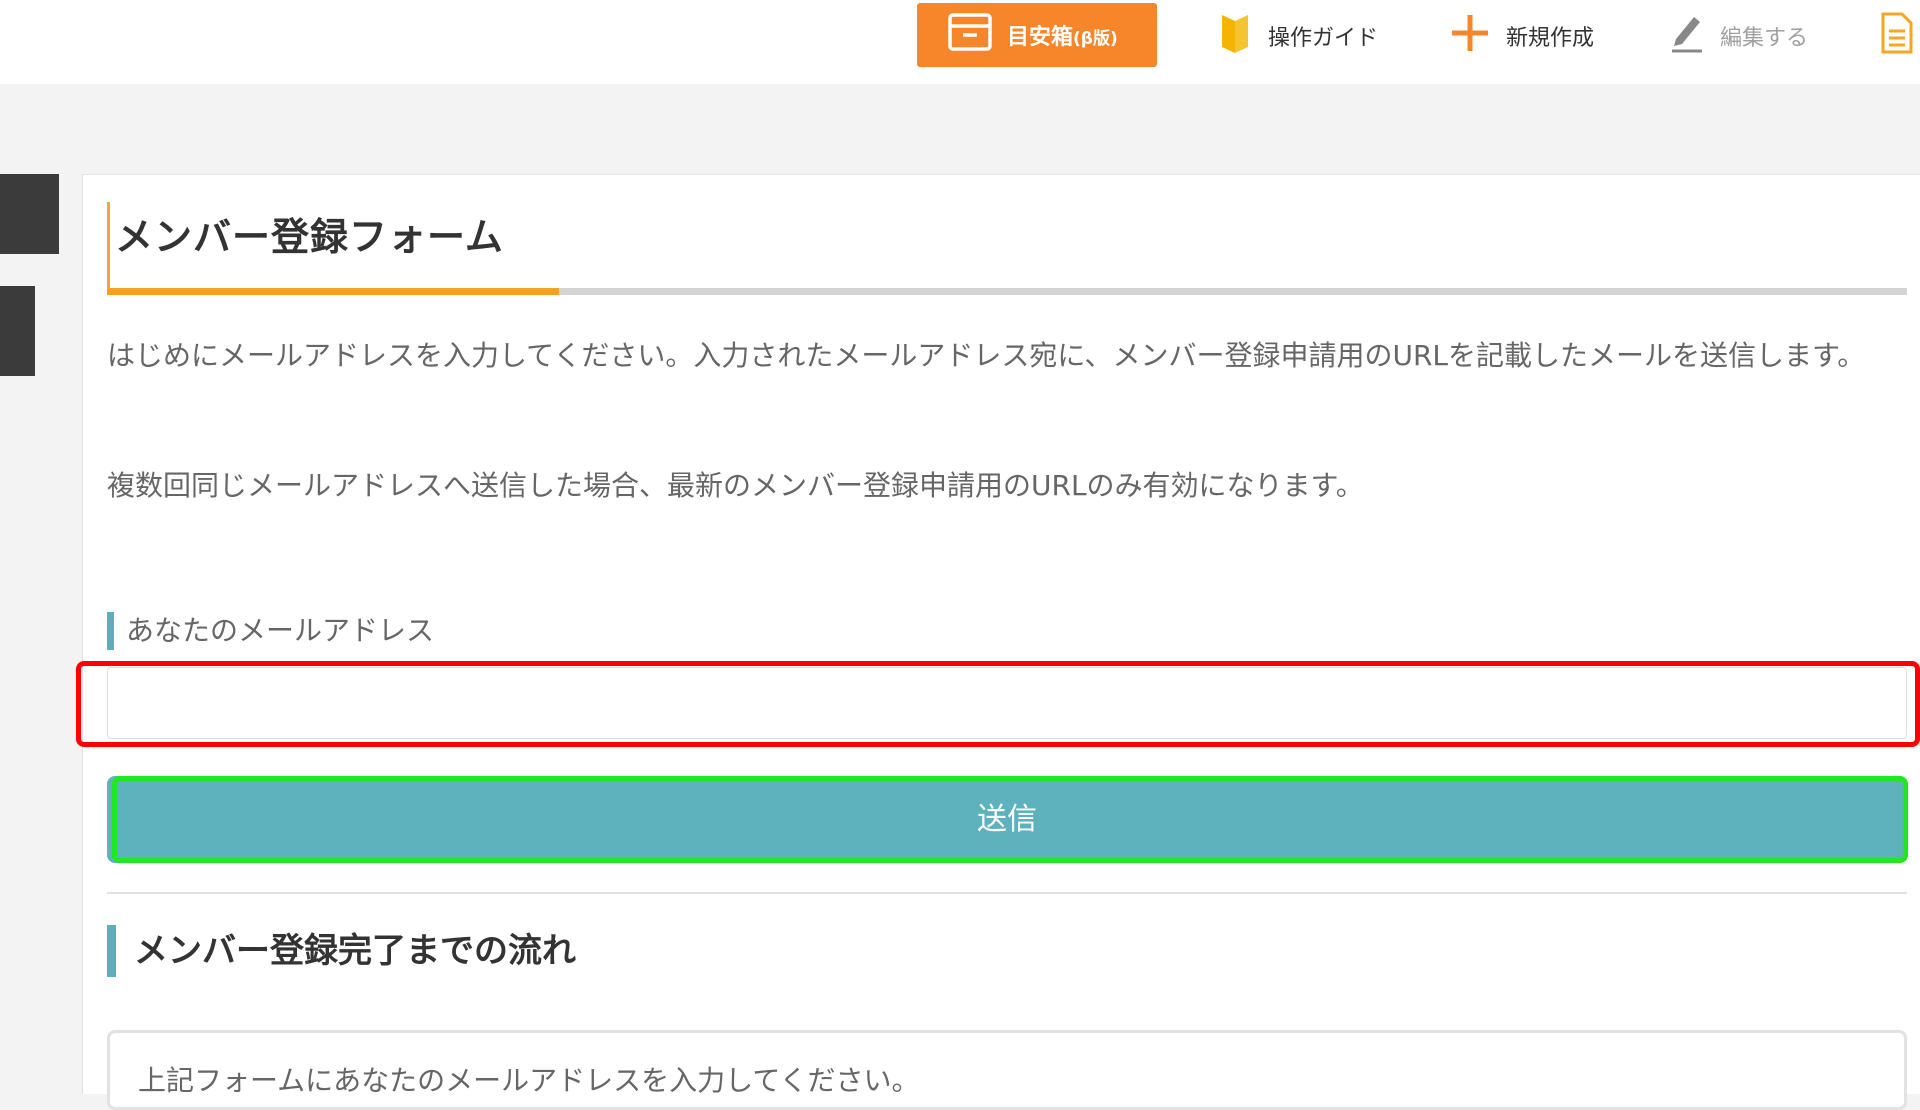 The image size is (1920, 1110). I want to click on submit-button-highlight, so click(1010, 819).